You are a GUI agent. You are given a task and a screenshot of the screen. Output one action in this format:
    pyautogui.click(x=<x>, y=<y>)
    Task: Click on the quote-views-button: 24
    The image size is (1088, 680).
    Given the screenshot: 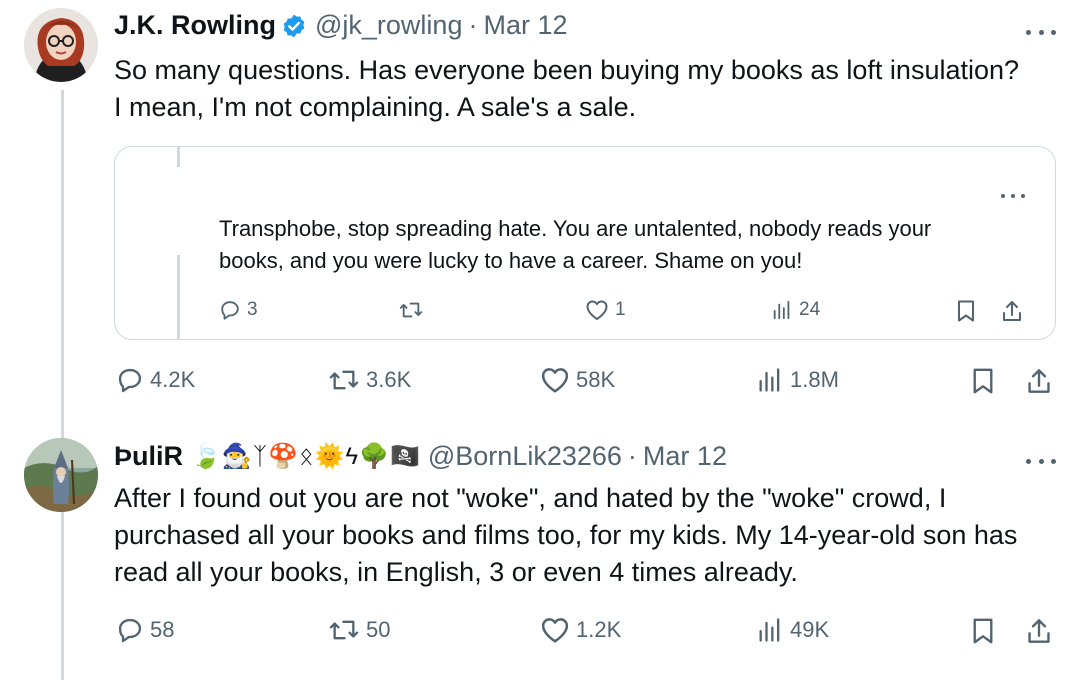 What is the action you would take?
    pyautogui.click(x=795, y=310)
    